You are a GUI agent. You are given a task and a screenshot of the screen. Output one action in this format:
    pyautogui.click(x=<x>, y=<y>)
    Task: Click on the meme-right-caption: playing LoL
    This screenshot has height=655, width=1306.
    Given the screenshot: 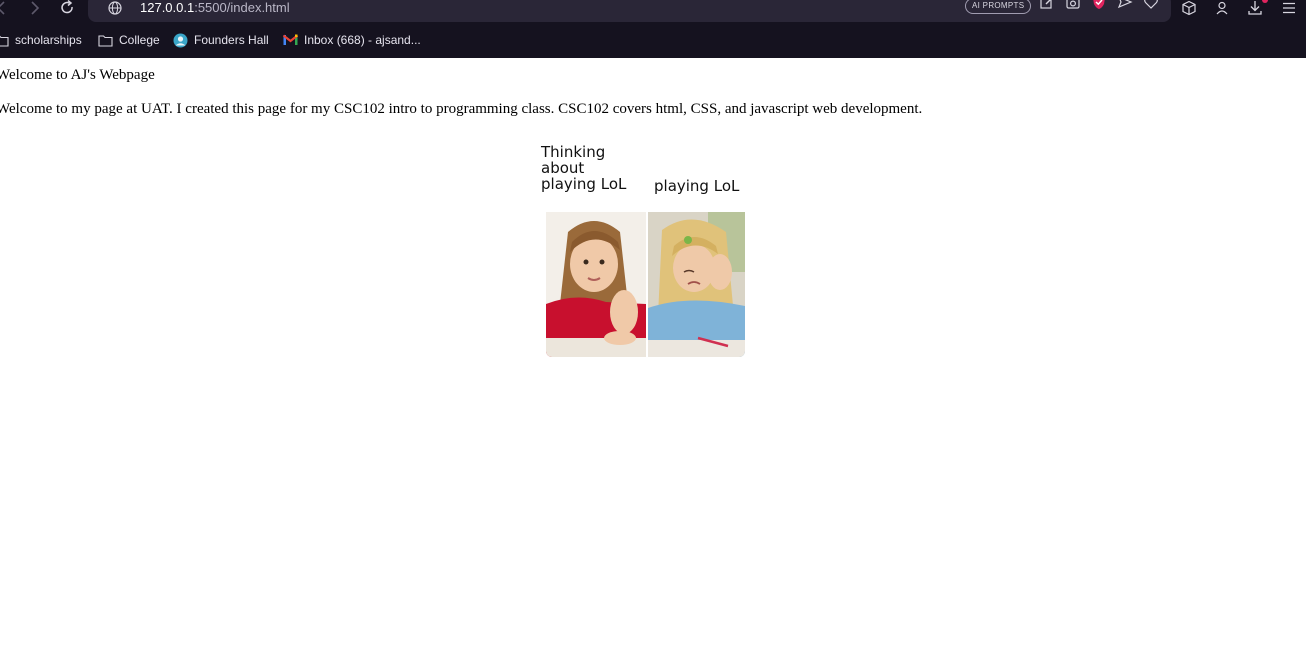 What is the action you would take?
    pyautogui.click(x=697, y=186)
    